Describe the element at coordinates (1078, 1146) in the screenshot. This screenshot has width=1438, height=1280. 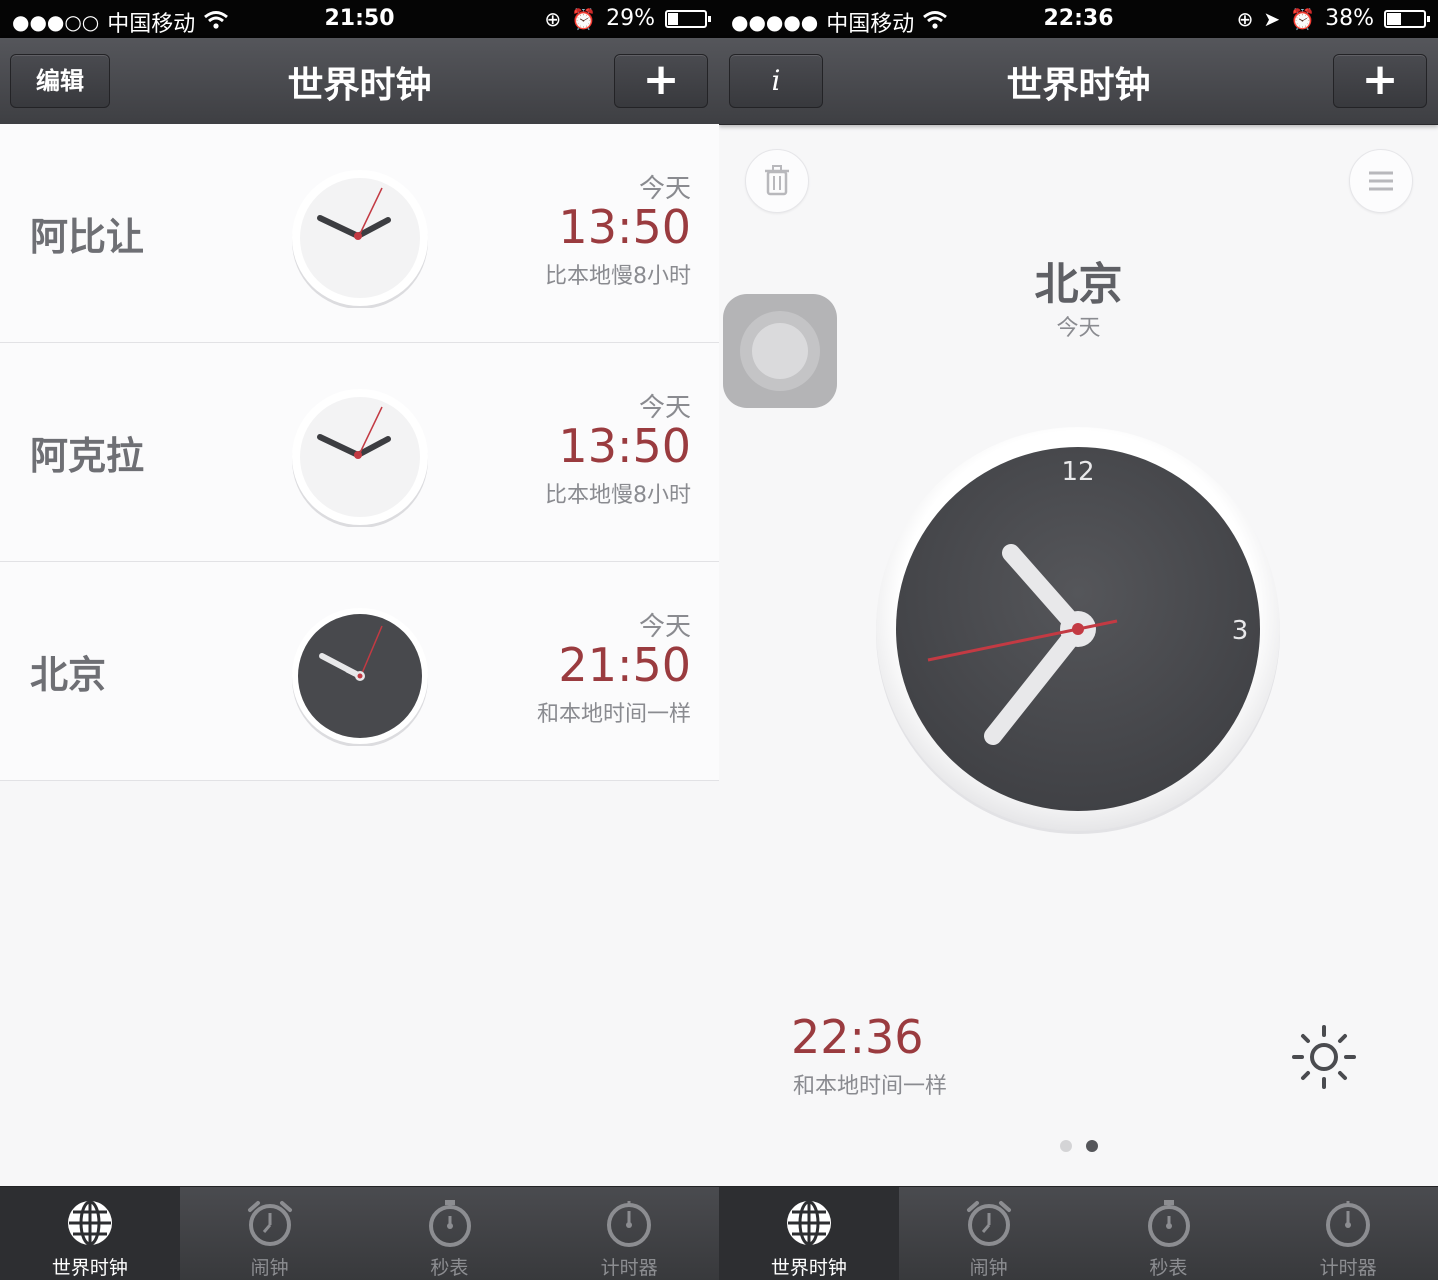
I see `page-indicator` at that location.